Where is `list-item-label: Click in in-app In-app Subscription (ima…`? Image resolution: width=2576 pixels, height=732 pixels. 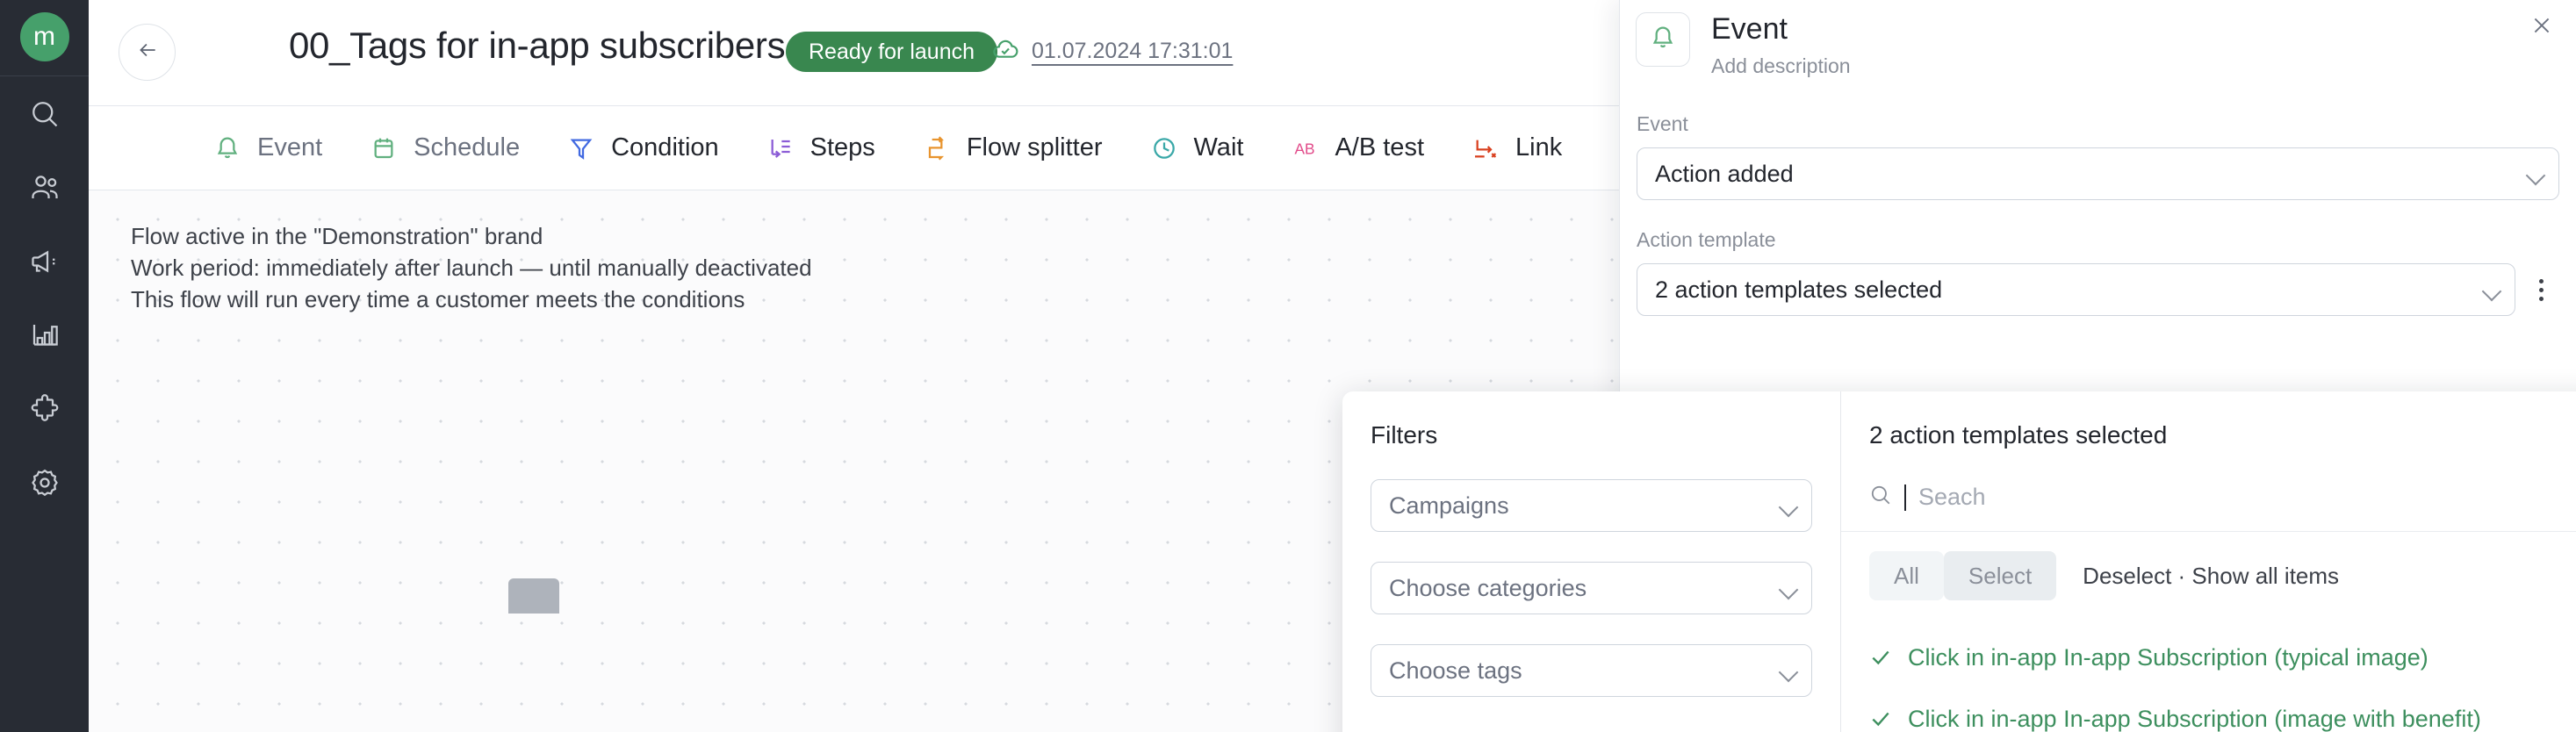 list-item-label: Click in in-app In-app Subscription (ima… is located at coordinates (2194, 718).